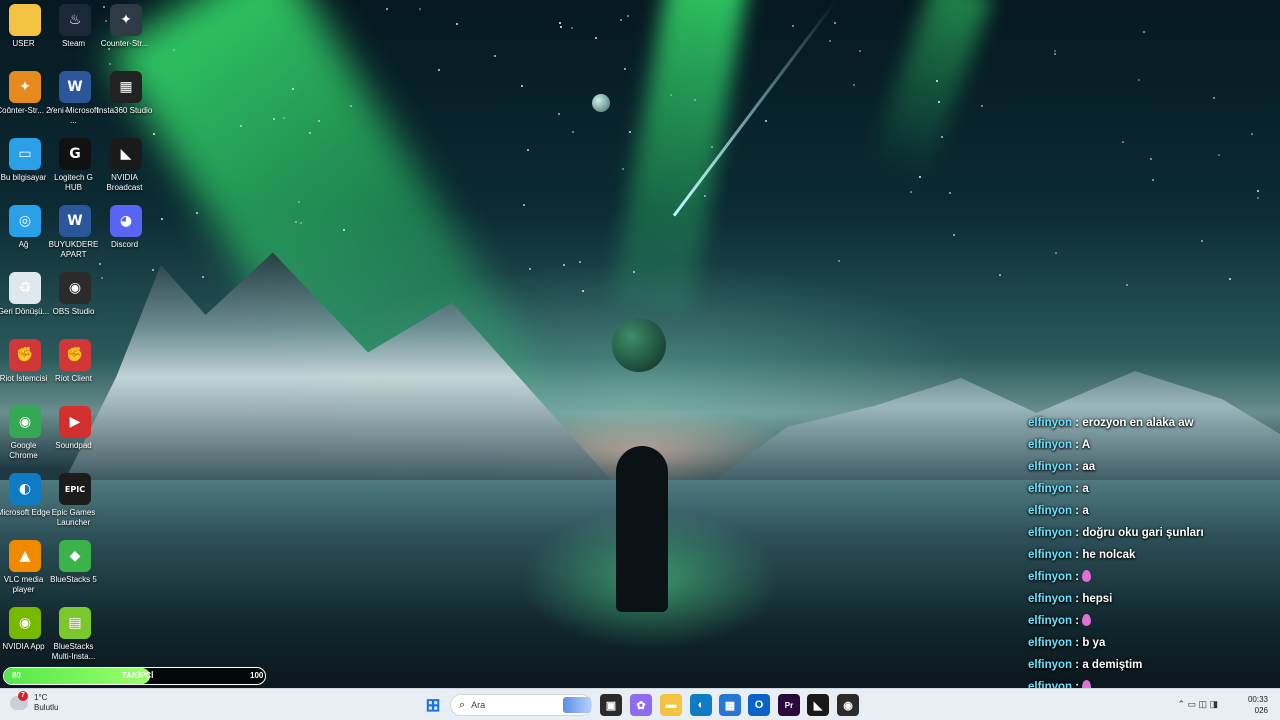 This screenshot has height=720, width=1280. Describe the element at coordinates (23, 584) in the screenshot. I see `desktop-icon-label: VLC media player` at that location.